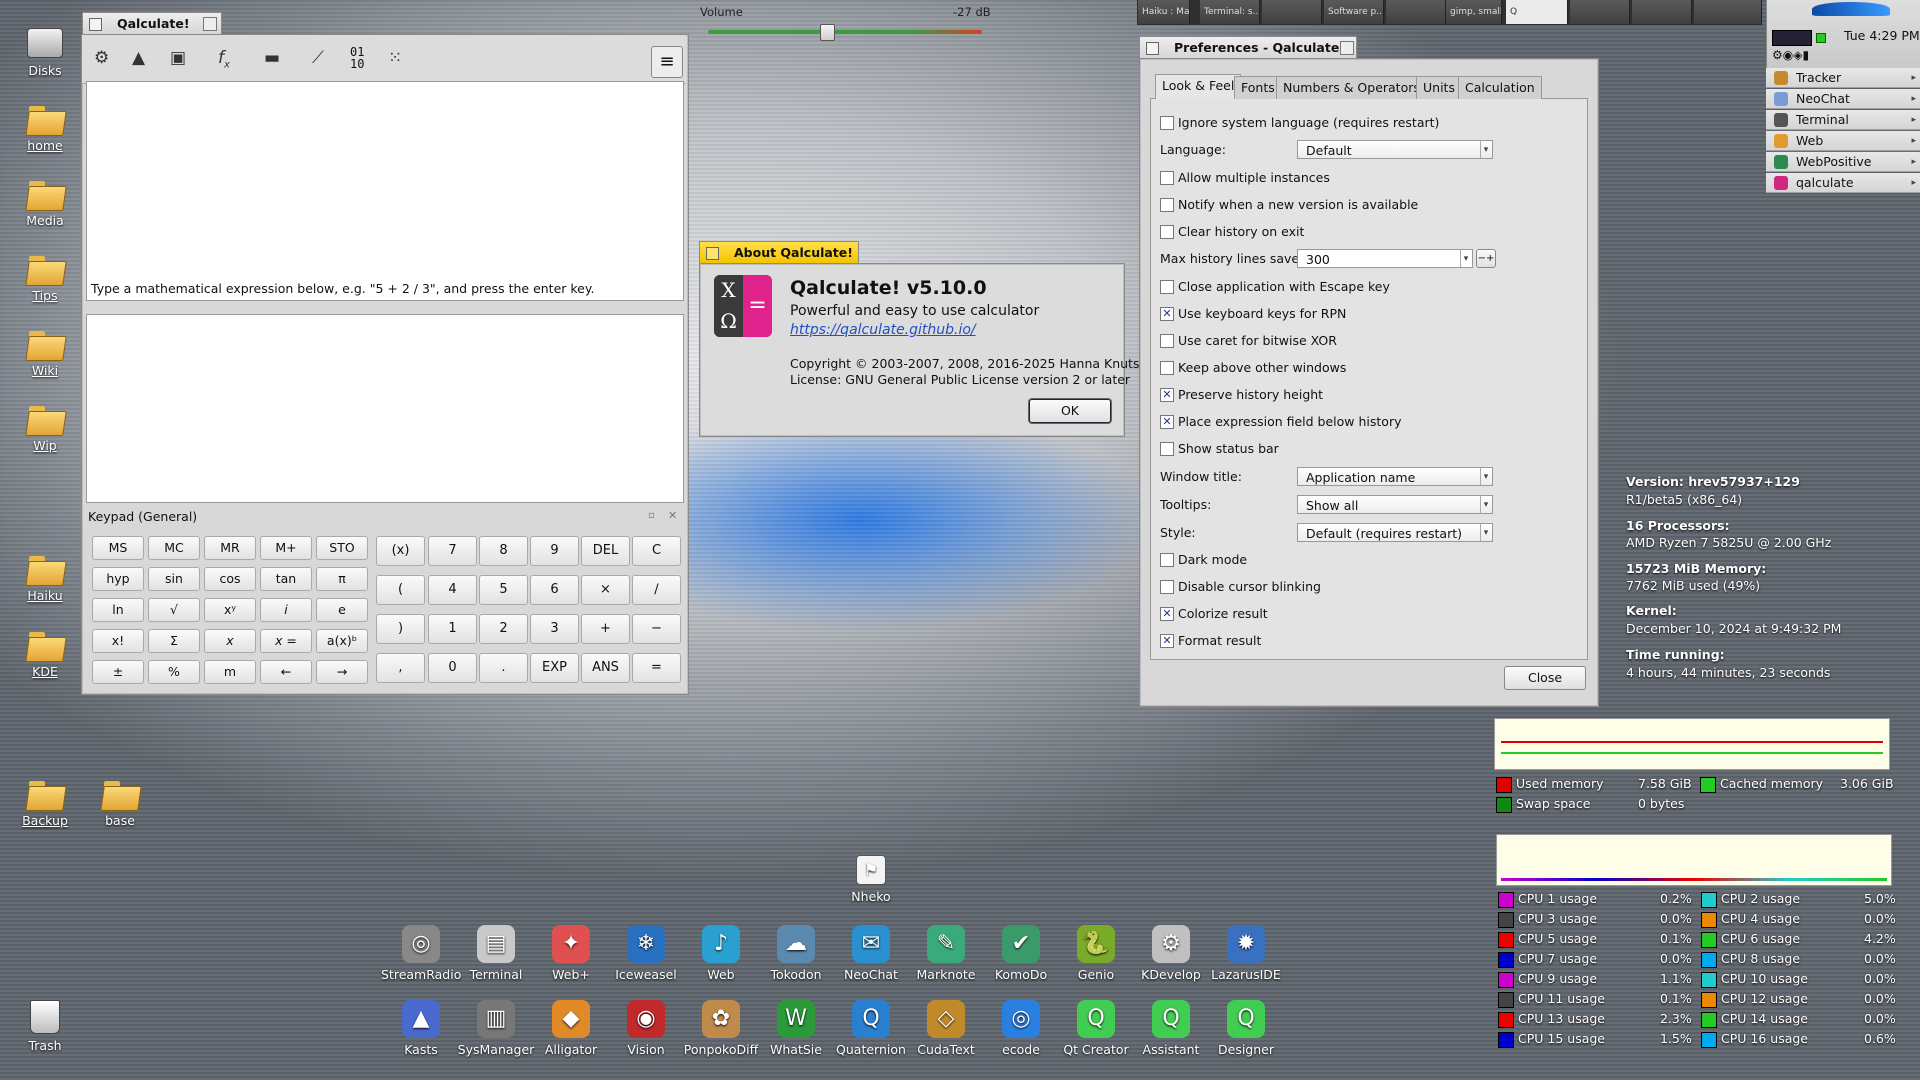 This screenshot has height=1080, width=1920. Describe the element at coordinates (45, 203) in the screenshot. I see `desktop-icon-media: Media` at that location.